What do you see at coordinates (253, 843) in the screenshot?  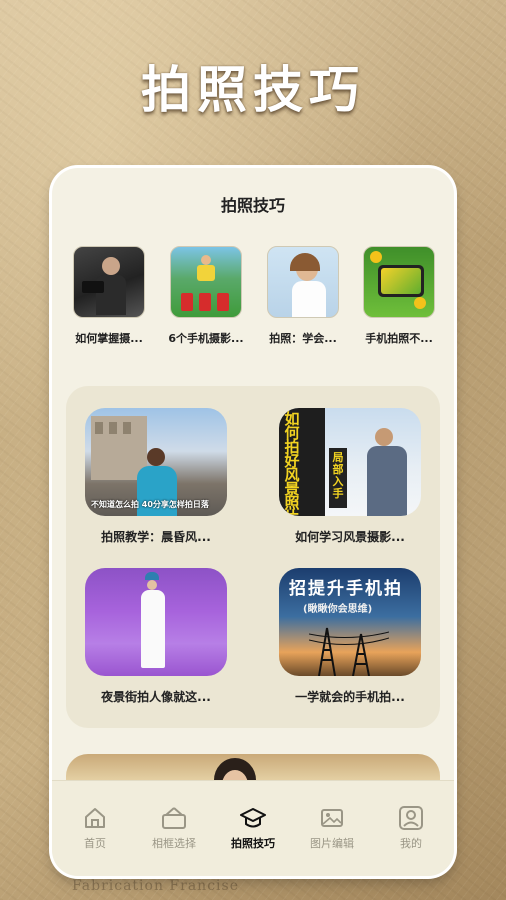 I see `tab-label: 拍照技巧` at bounding box center [253, 843].